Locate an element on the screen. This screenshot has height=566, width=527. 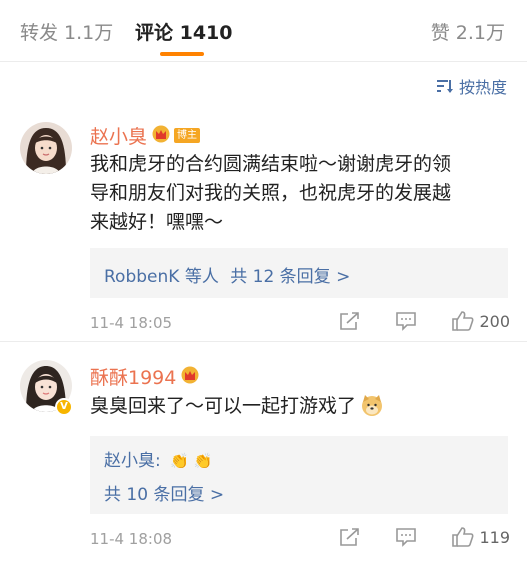
comment-author-row: 赵小臭 博主 is located at coordinates (145, 135).